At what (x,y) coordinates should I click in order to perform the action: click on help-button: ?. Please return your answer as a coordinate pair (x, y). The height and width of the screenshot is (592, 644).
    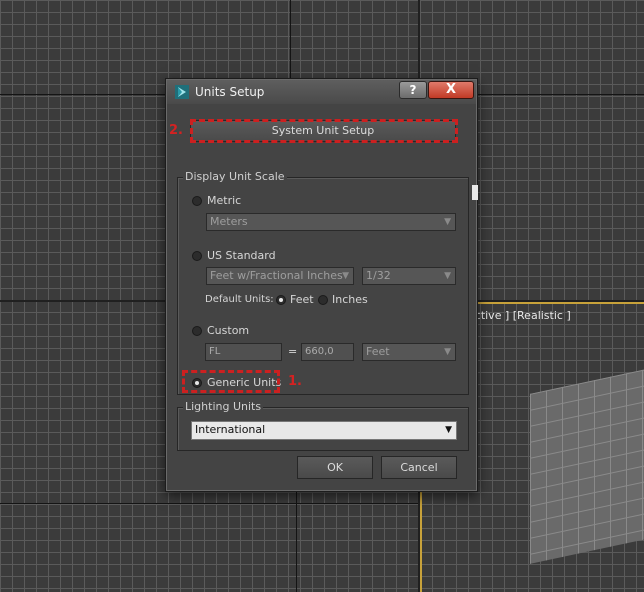
    Looking at the image, I should click on (413, 90).